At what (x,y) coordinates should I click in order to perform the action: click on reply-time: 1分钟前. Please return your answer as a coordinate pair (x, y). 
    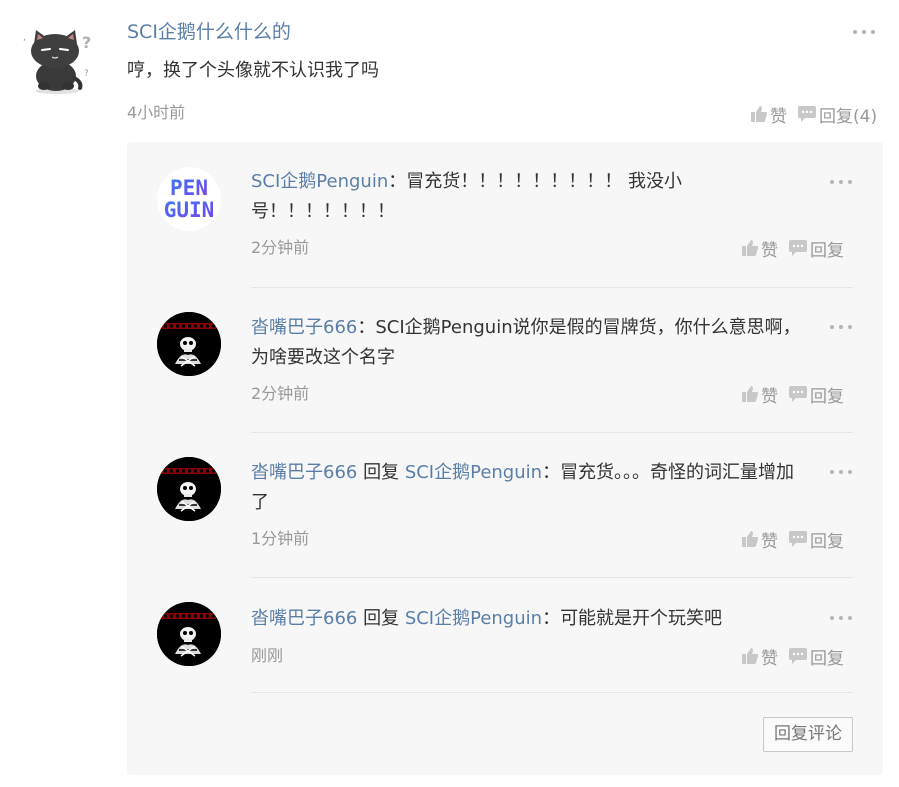
    Looking at the image, I should click on (280, 538).